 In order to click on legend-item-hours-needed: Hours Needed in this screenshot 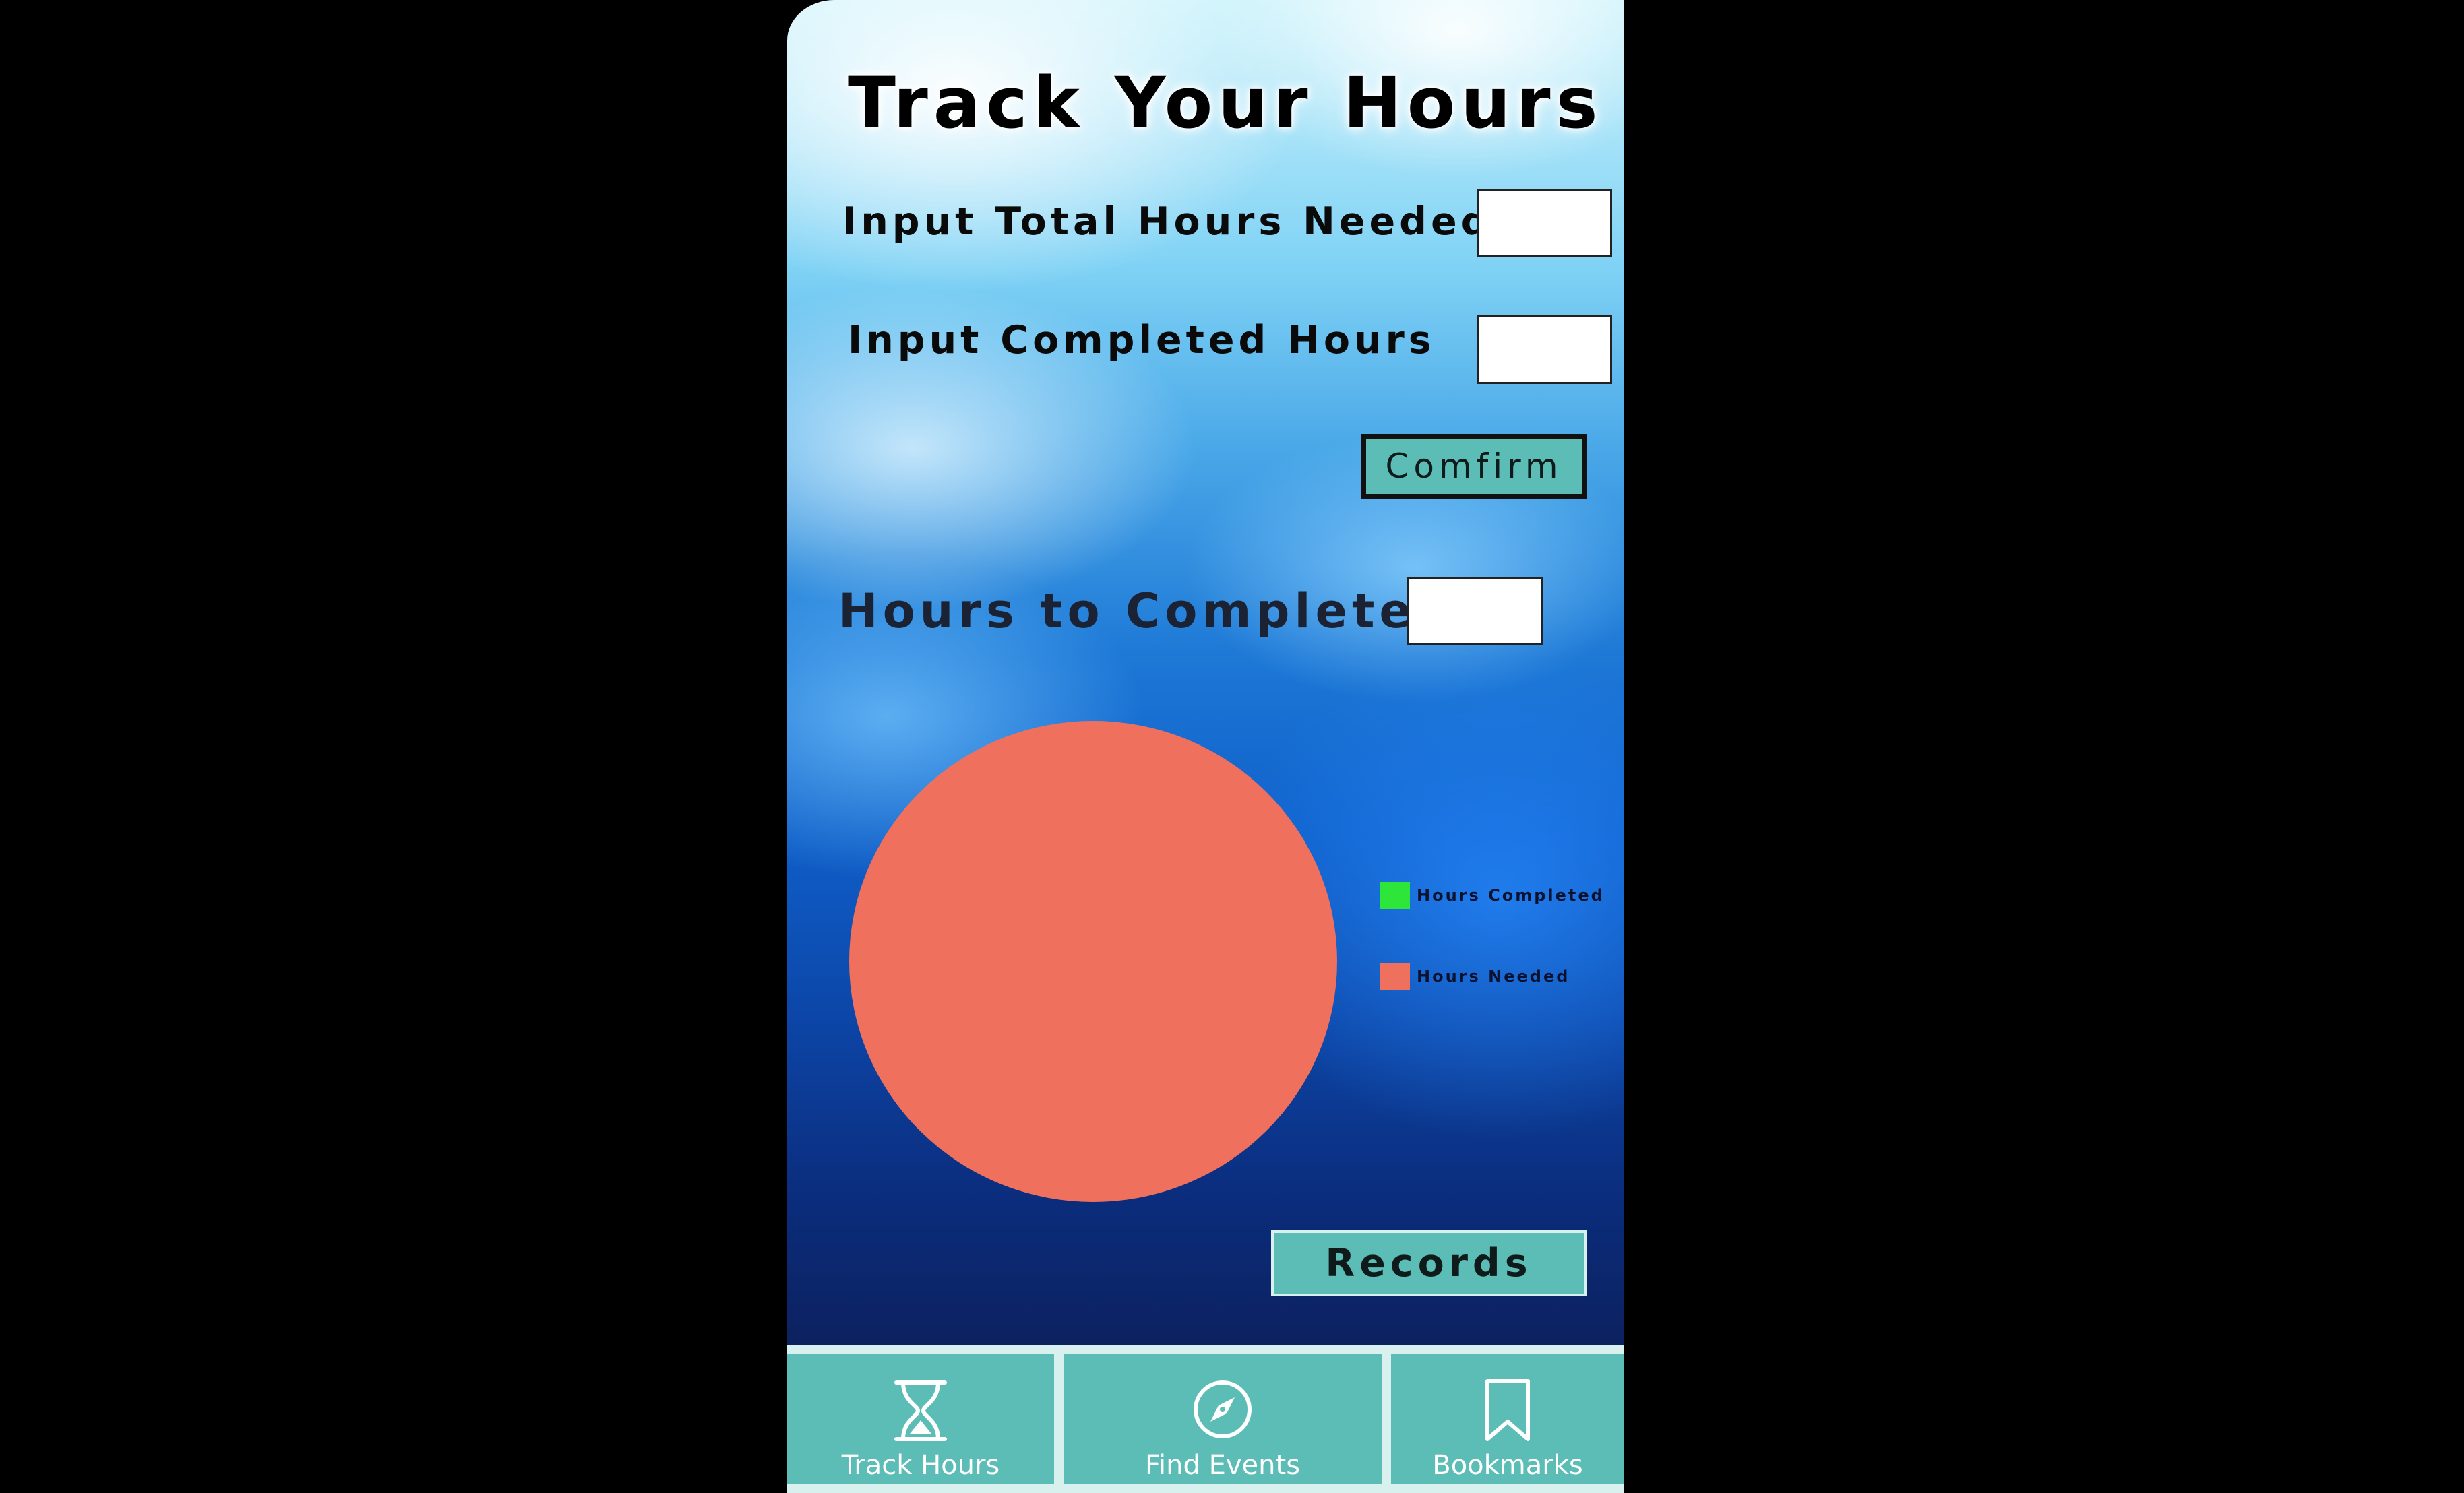, I will do `click(1475, 976)`.